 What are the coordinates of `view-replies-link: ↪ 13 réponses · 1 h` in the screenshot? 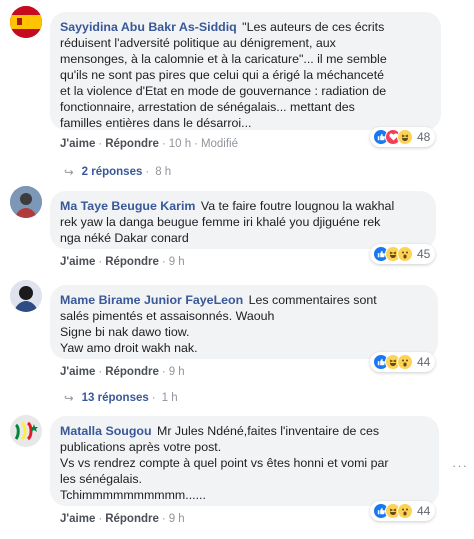 It's located at (122, 398).